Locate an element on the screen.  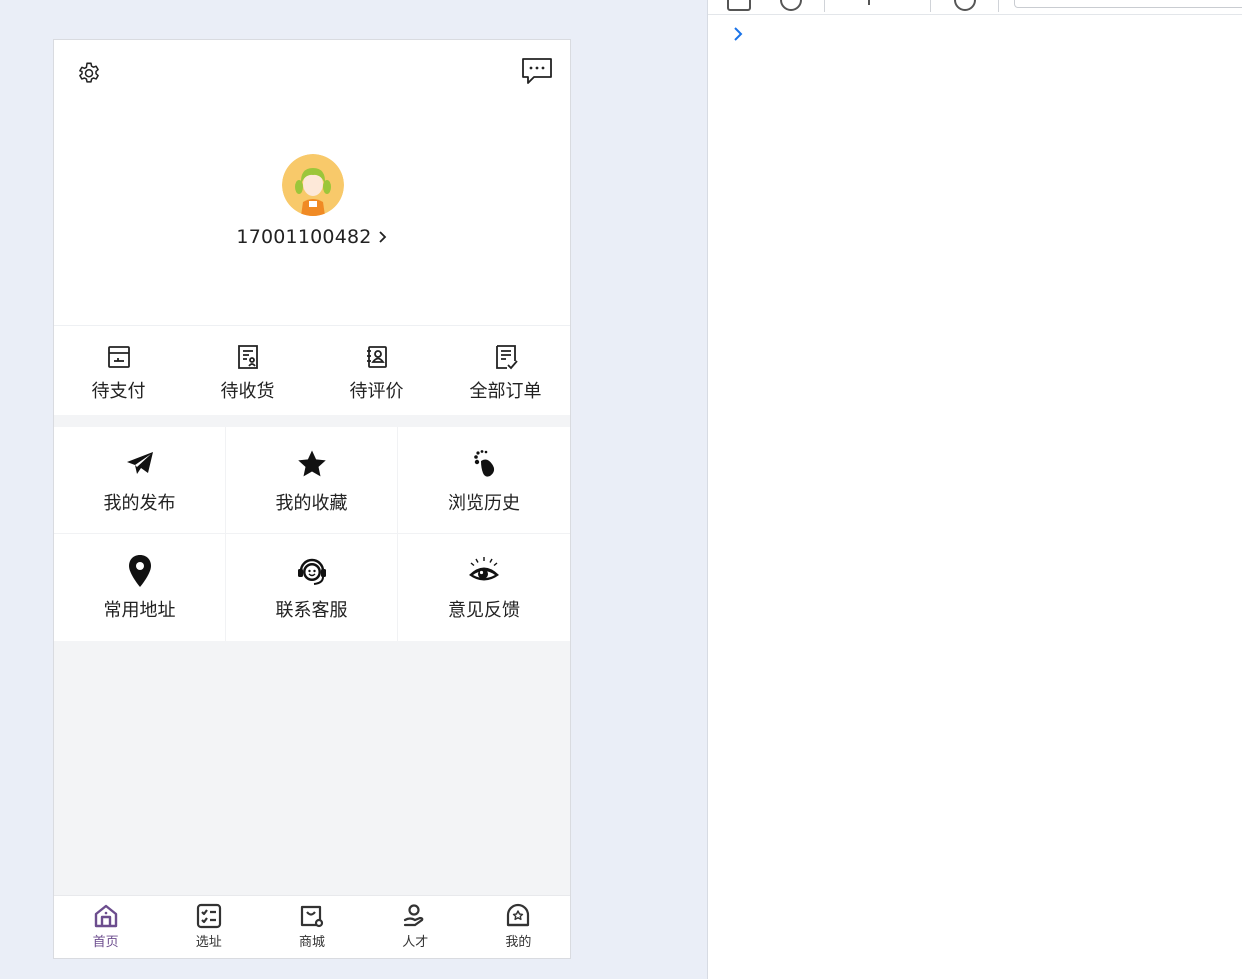
tab-home: 首页 is located at coordinates (105, 927).